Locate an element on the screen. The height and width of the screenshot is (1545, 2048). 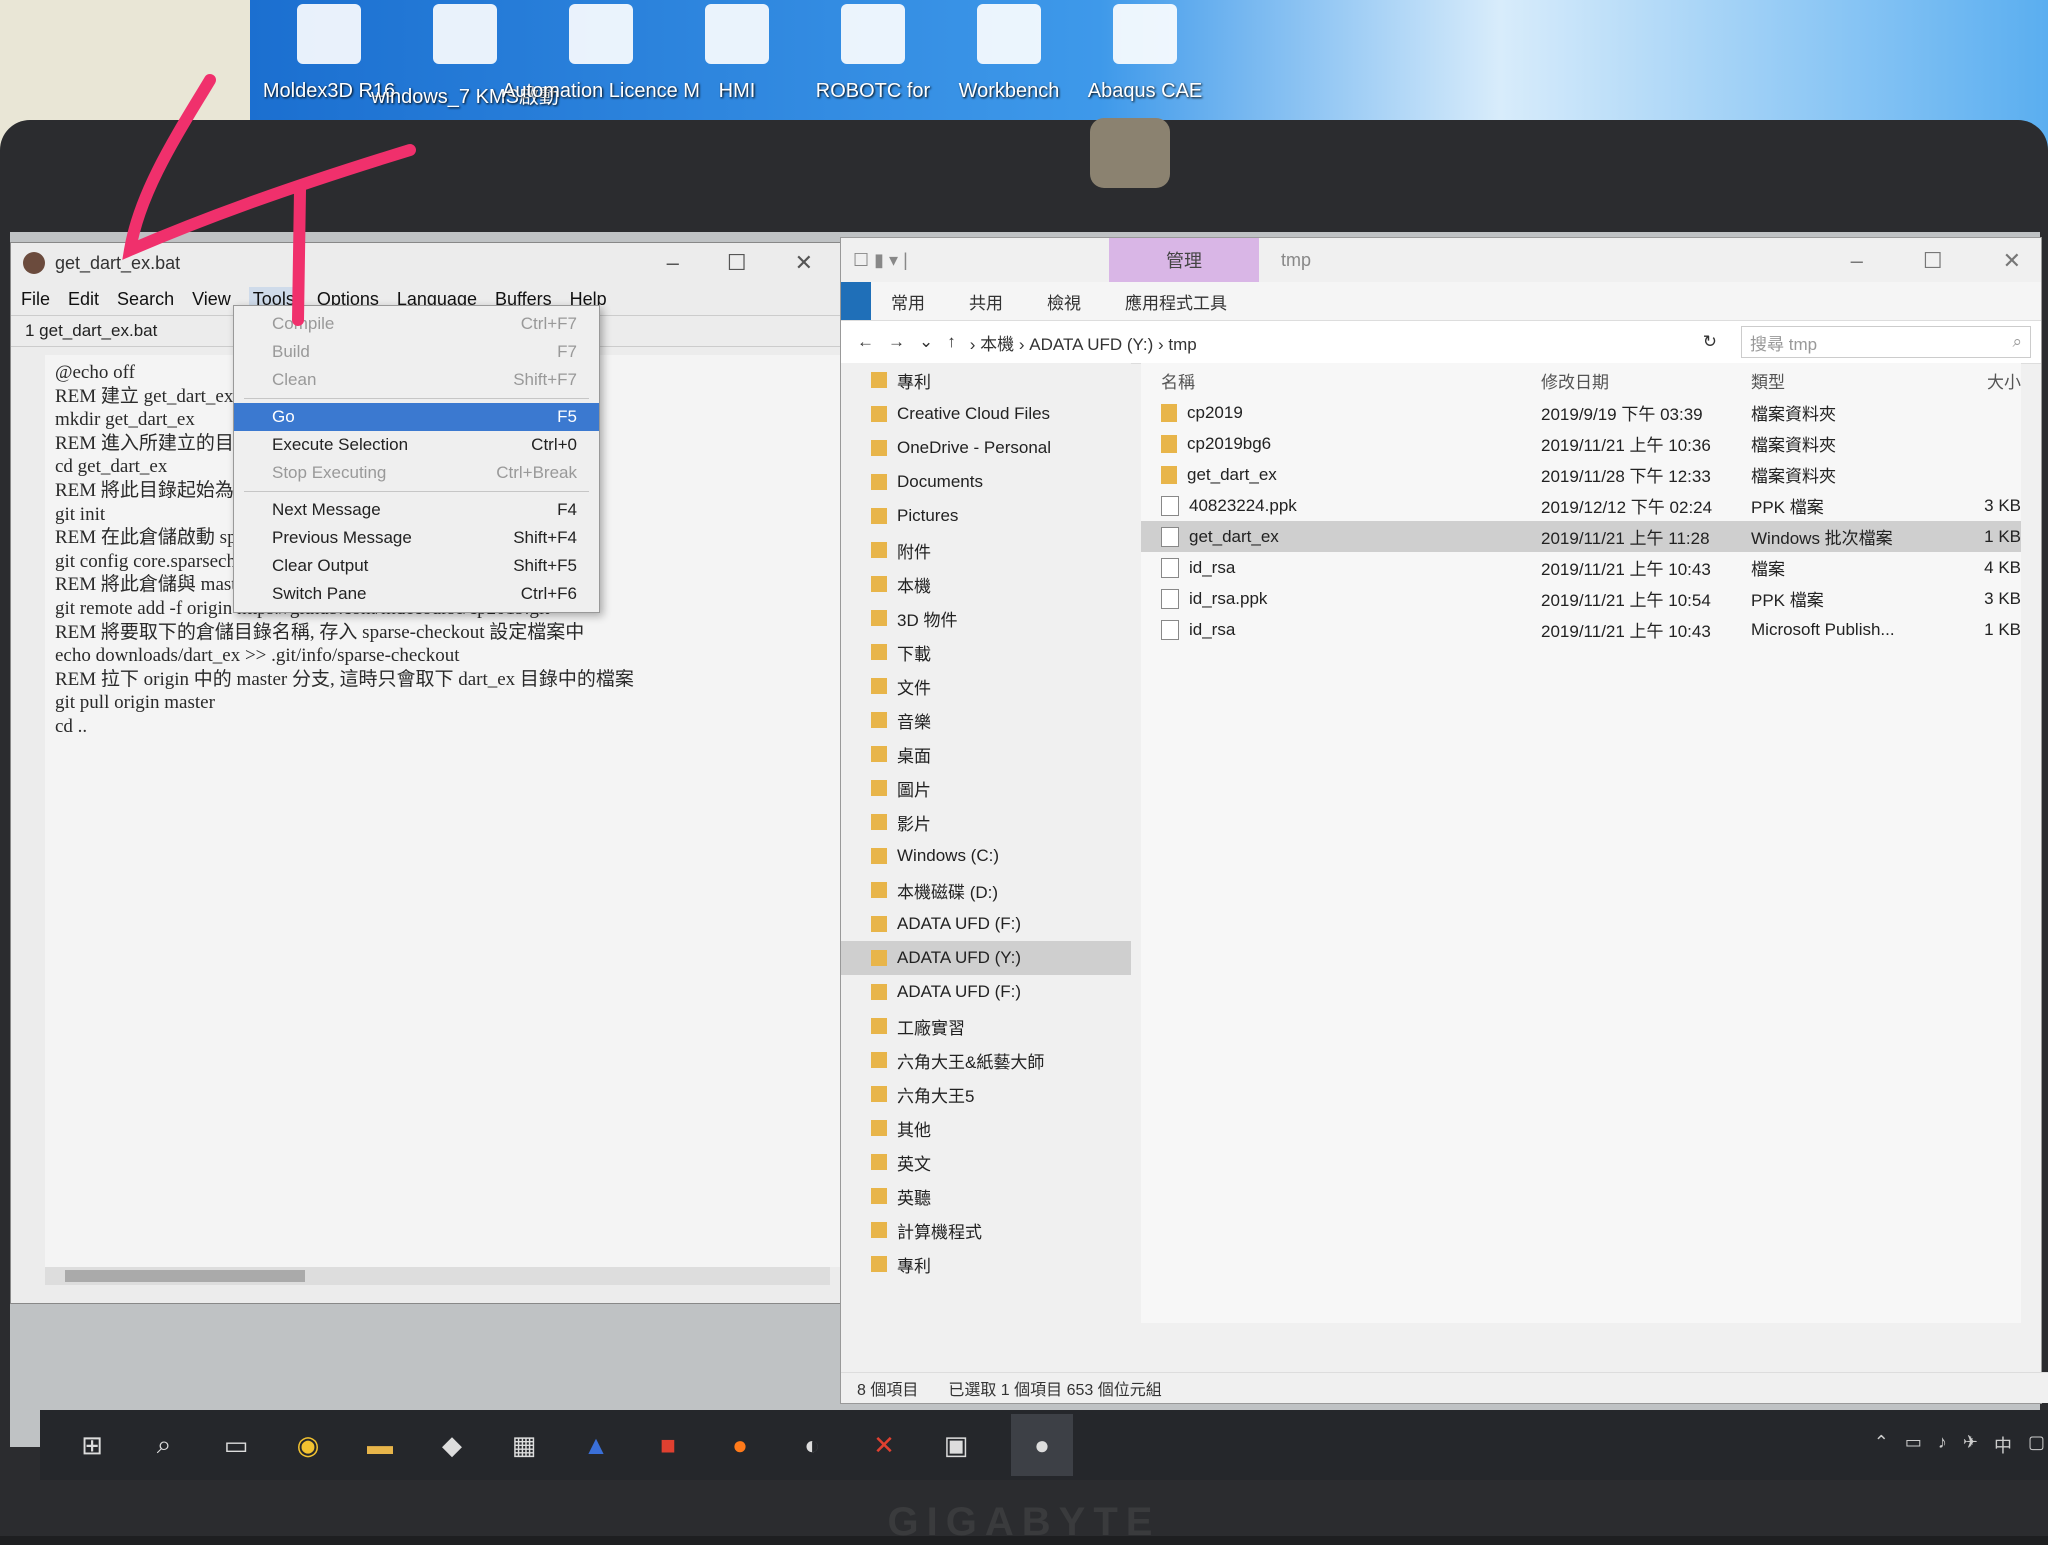
breadcrumb-item: 本機 is located at coordinates (997, 344).